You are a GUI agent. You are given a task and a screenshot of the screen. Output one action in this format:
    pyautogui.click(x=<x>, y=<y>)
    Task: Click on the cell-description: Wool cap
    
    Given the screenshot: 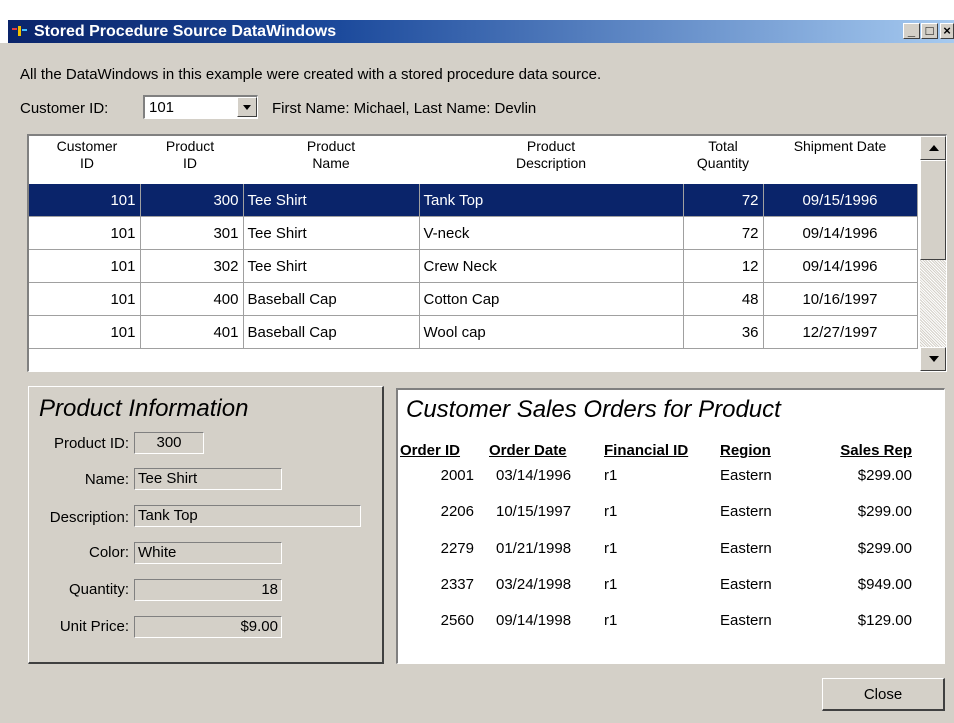 What is the action you would take?
    pyautogui.click(x=551, y=332)
    